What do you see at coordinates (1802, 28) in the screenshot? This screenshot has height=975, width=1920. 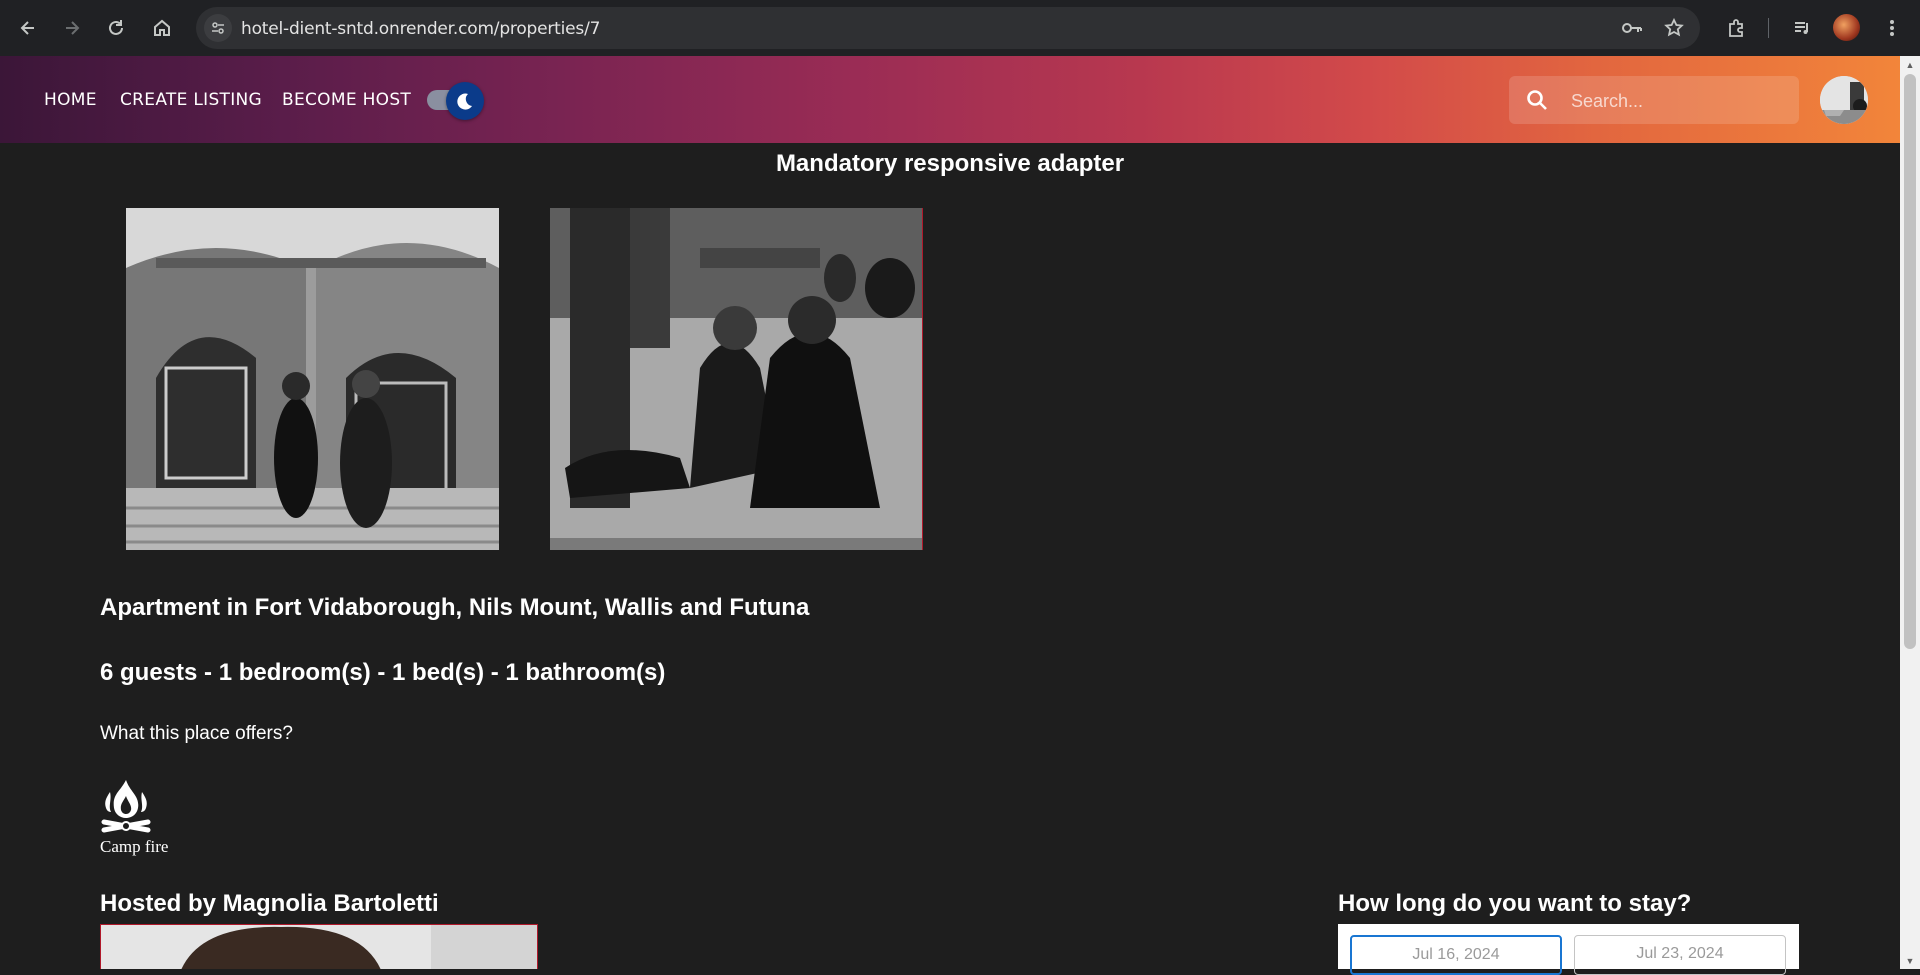 I see `media-control-icon` at bounding box center [1802, 28].